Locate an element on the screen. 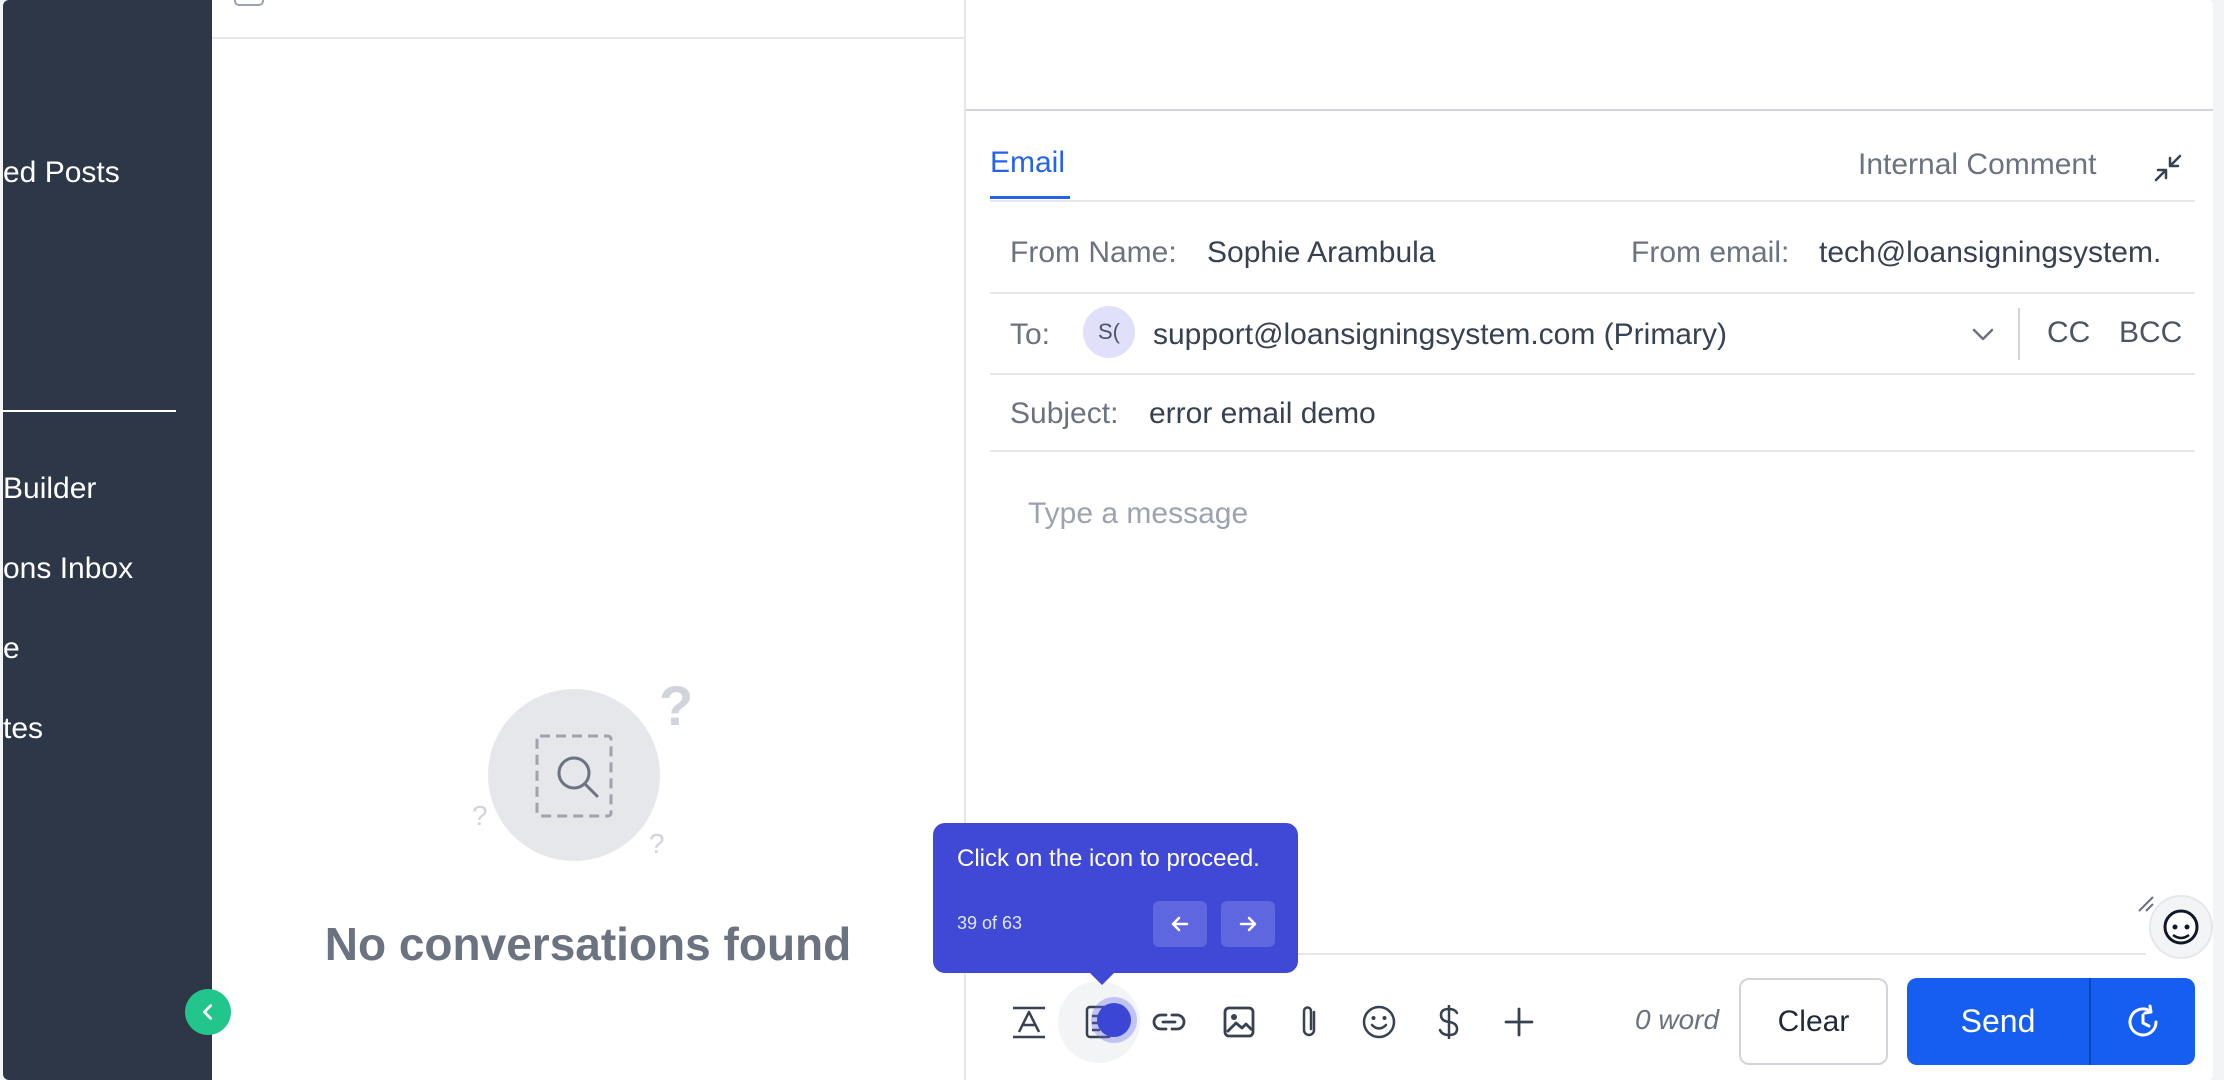 Image resolution: width=2224 pixels, height=1080 pixels. chat-bot-icon is located at coordinates (2181, 927).